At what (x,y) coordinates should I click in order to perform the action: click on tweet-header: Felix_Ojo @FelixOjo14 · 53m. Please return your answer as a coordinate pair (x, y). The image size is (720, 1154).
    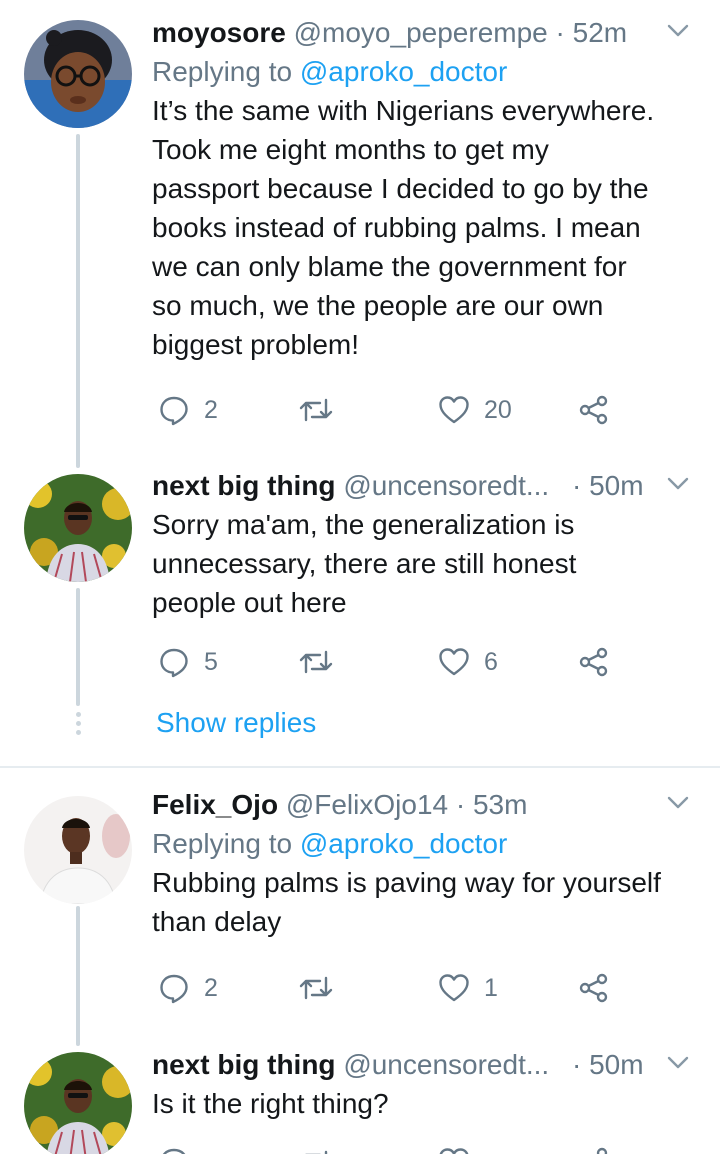
    Looking at the image, I should click on (426, 805).